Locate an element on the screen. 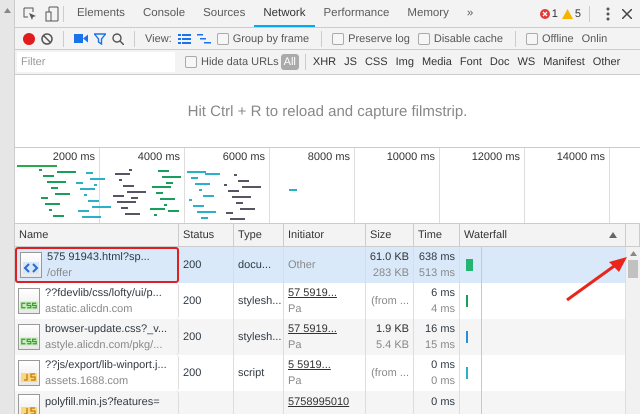 This screenshot has width=640, height=414. clear-icon is located at coordinates (47, 38).